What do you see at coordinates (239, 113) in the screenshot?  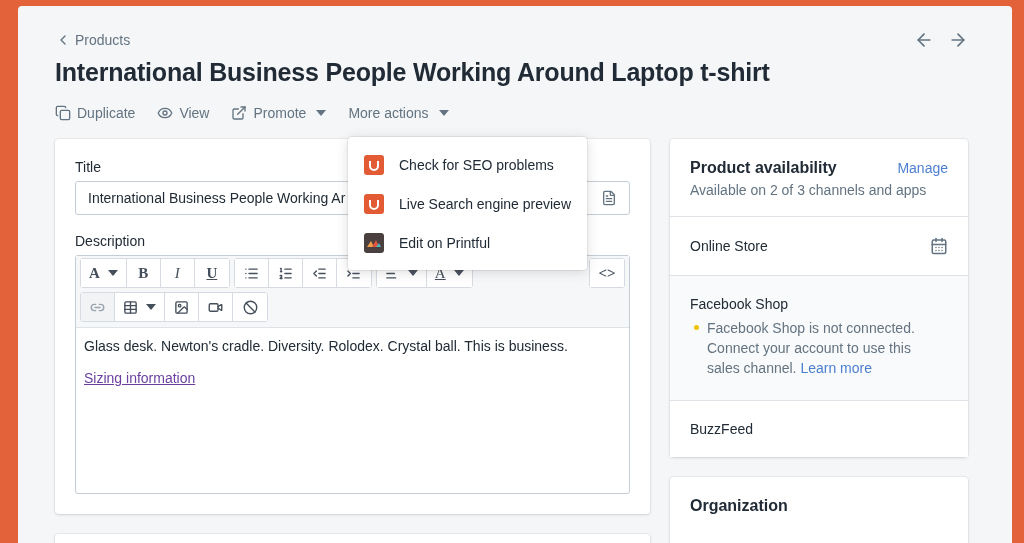 I see `external-link-icon` at bounding box center [239, 113].